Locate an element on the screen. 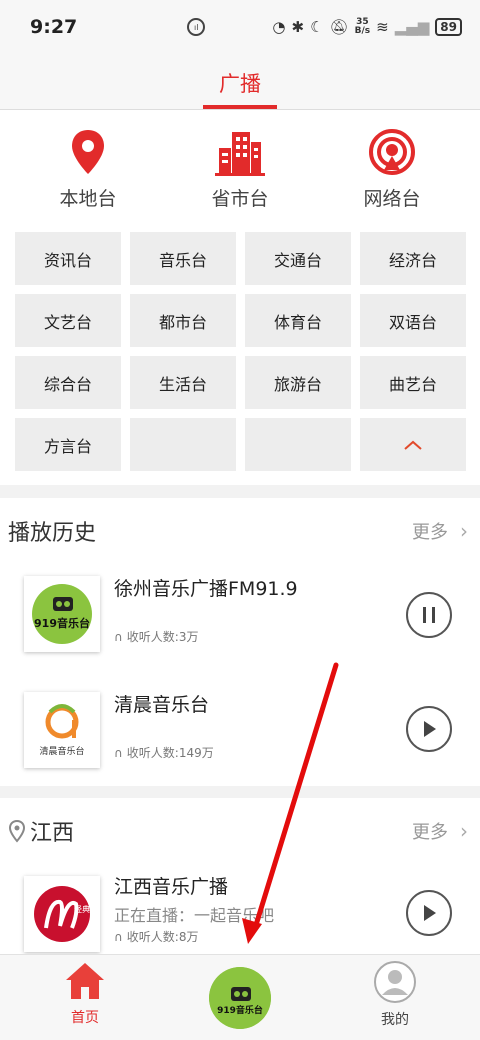 The image size is (480, 1040). category-network: 网络台 is located at coordinates (392, 169).